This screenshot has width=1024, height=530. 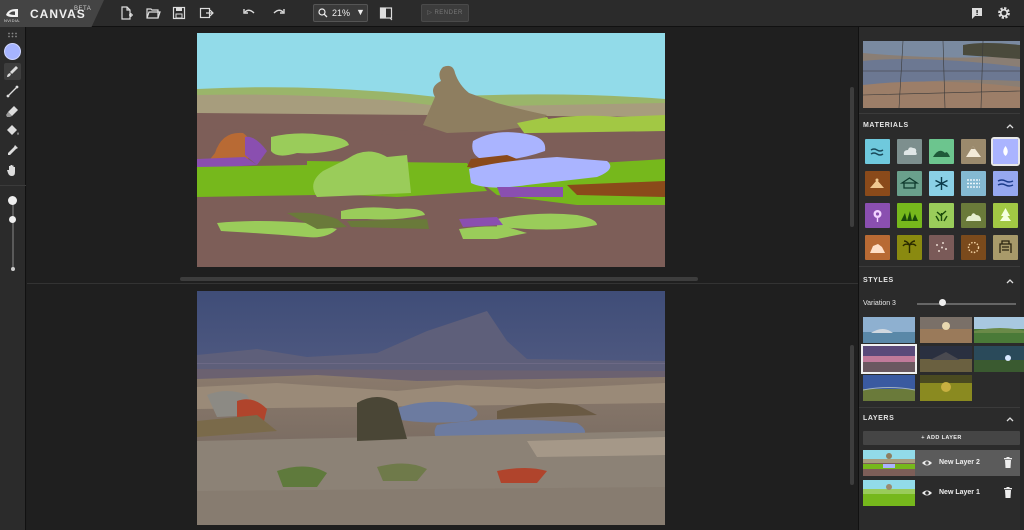 What do you see at coordinates (959, 492) in the screenshot?
I see `layer-name: New Layer 1` at bounding box center [959, 492].